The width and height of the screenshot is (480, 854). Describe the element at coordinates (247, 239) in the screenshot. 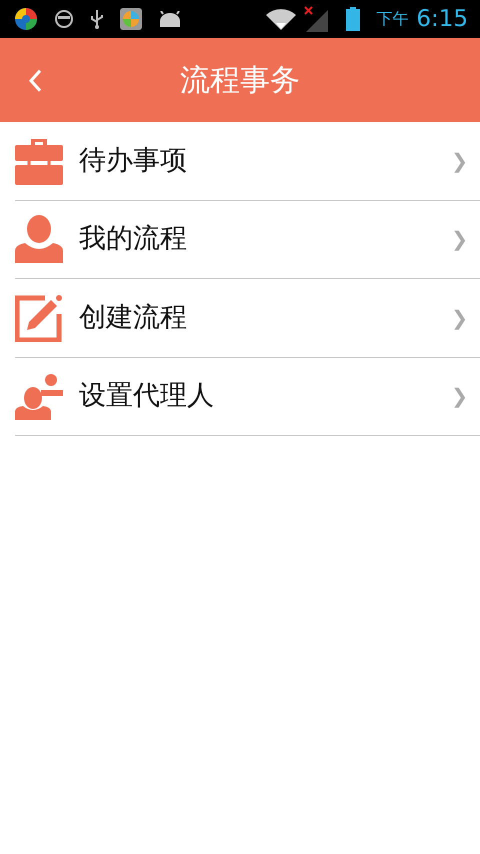

I see `menu-item: 我的流程 ❯` at that location.